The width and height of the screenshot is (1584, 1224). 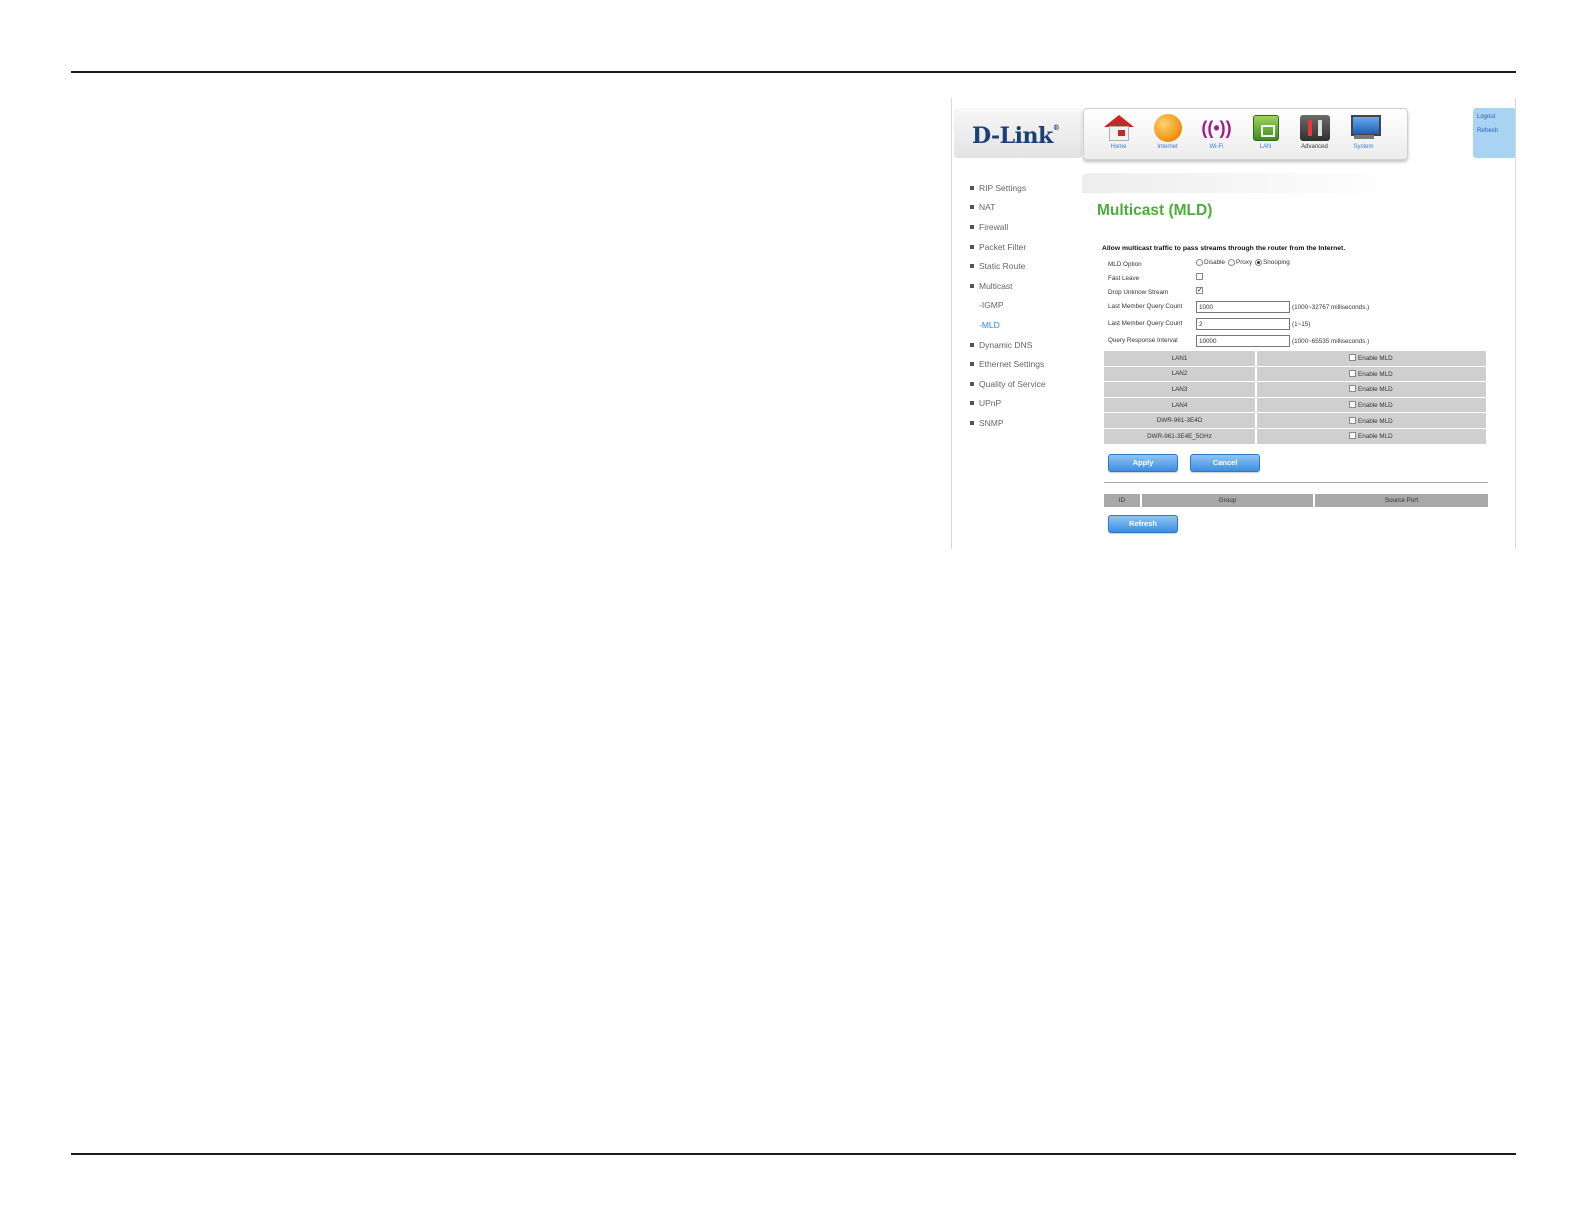 I want to click on sidebar-item-dynamic-dns: Dynamic DNS, so click(x=1027, y=345).